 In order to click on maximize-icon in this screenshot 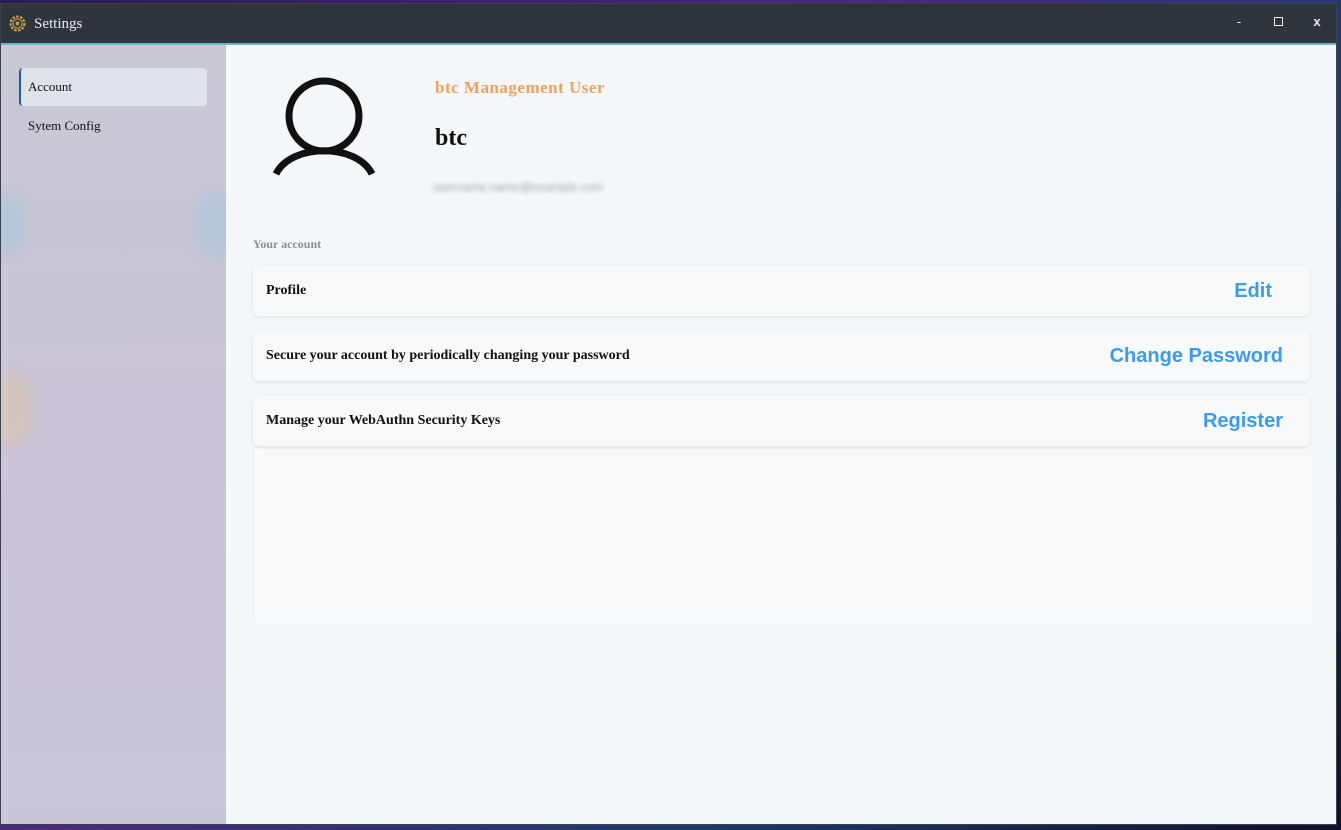, I will do `click(1278, 21)`.